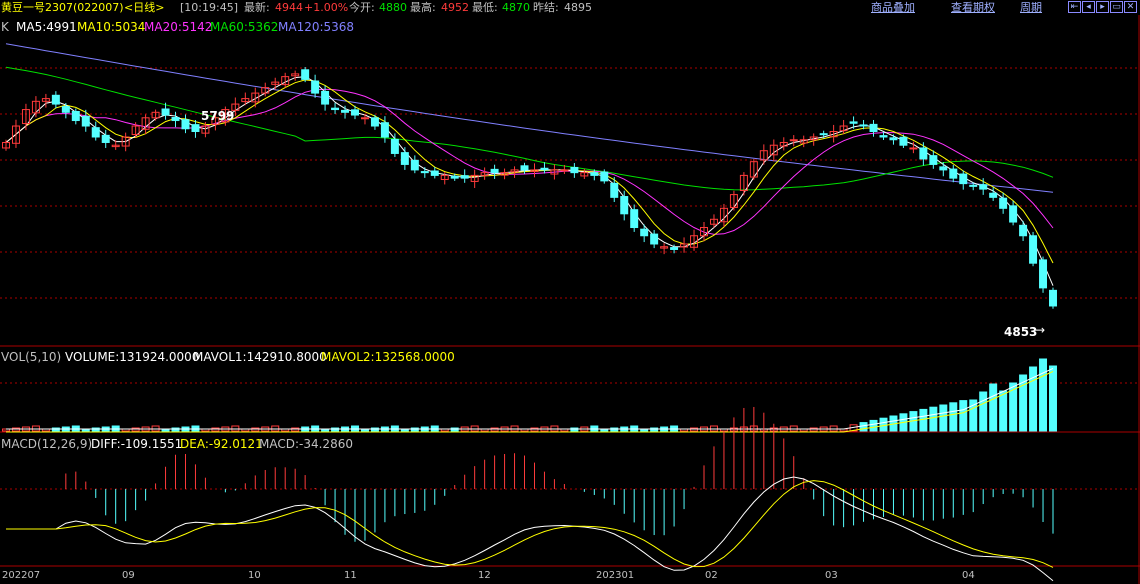  I want to click on mavol1-value: MAVOL1:142910.8000, so click(260, 357).